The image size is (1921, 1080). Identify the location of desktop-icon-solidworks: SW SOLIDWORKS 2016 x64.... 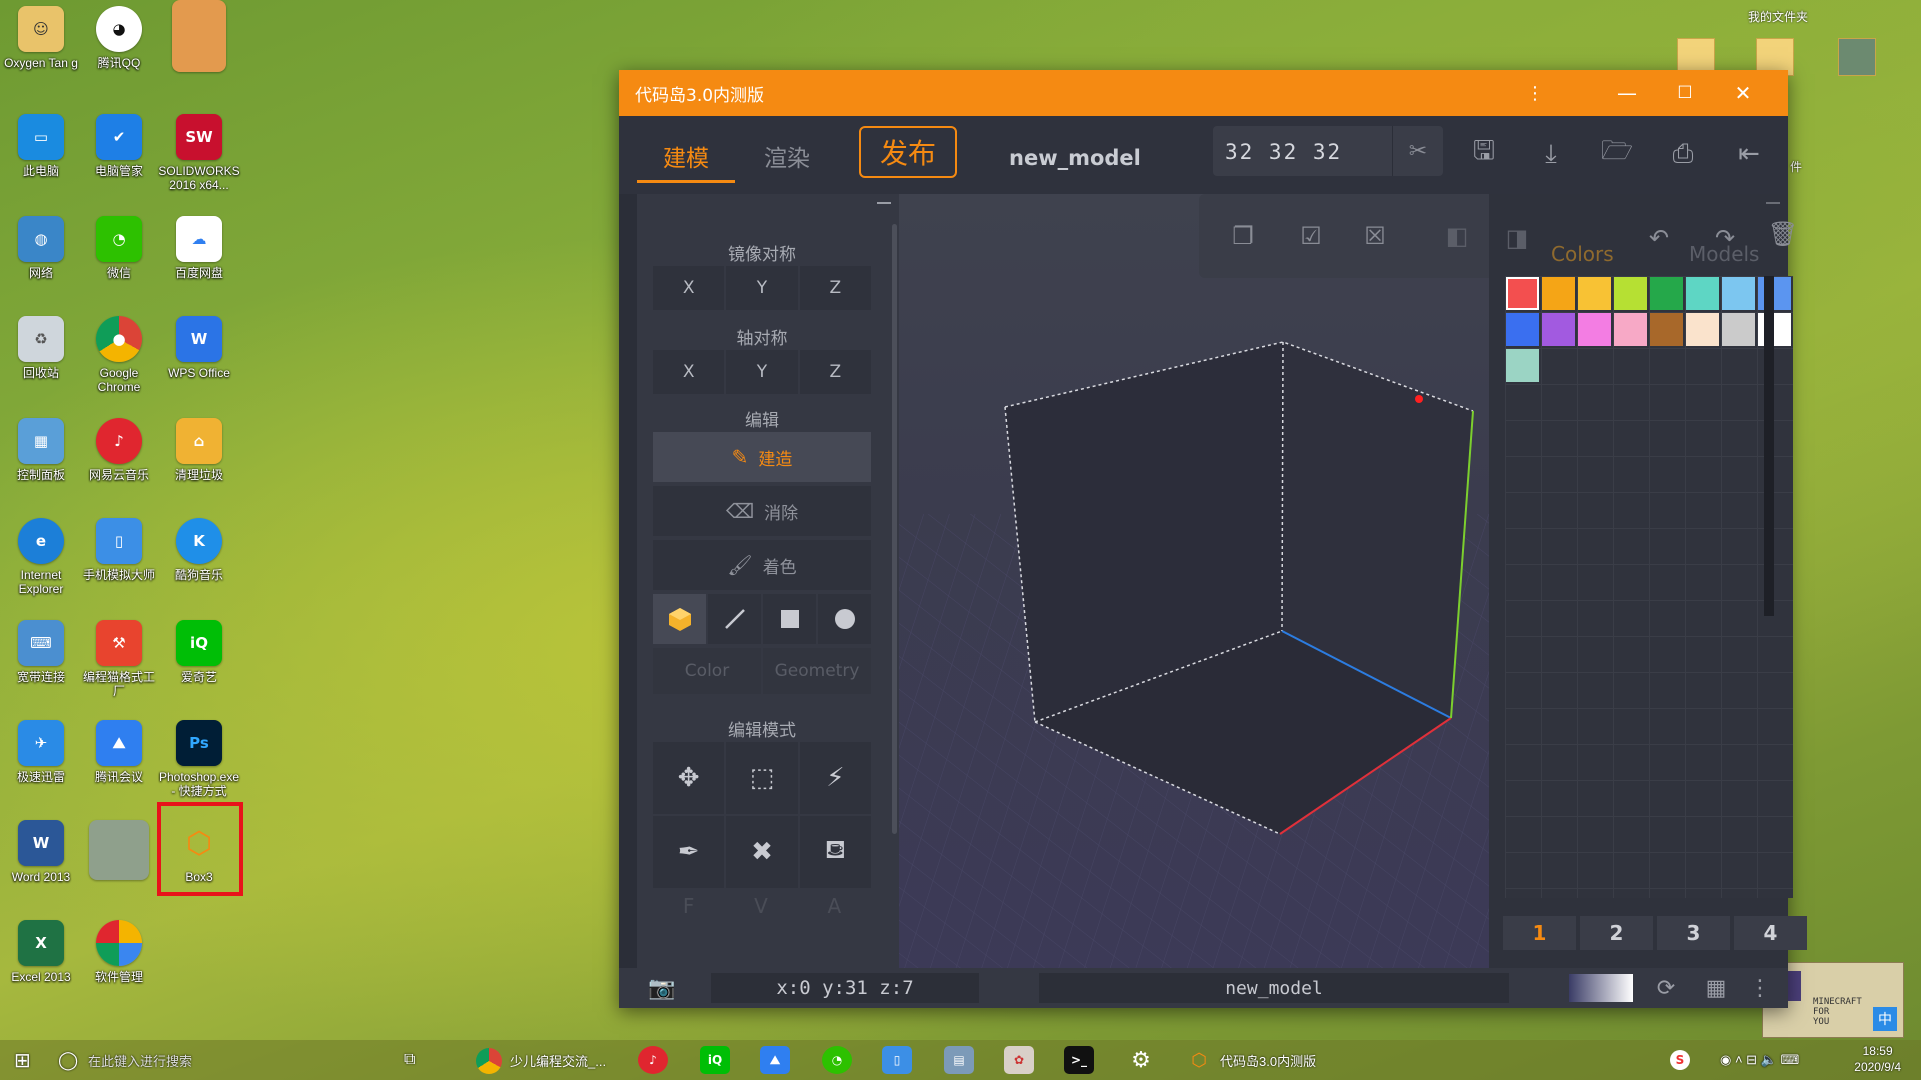
(199, 150).